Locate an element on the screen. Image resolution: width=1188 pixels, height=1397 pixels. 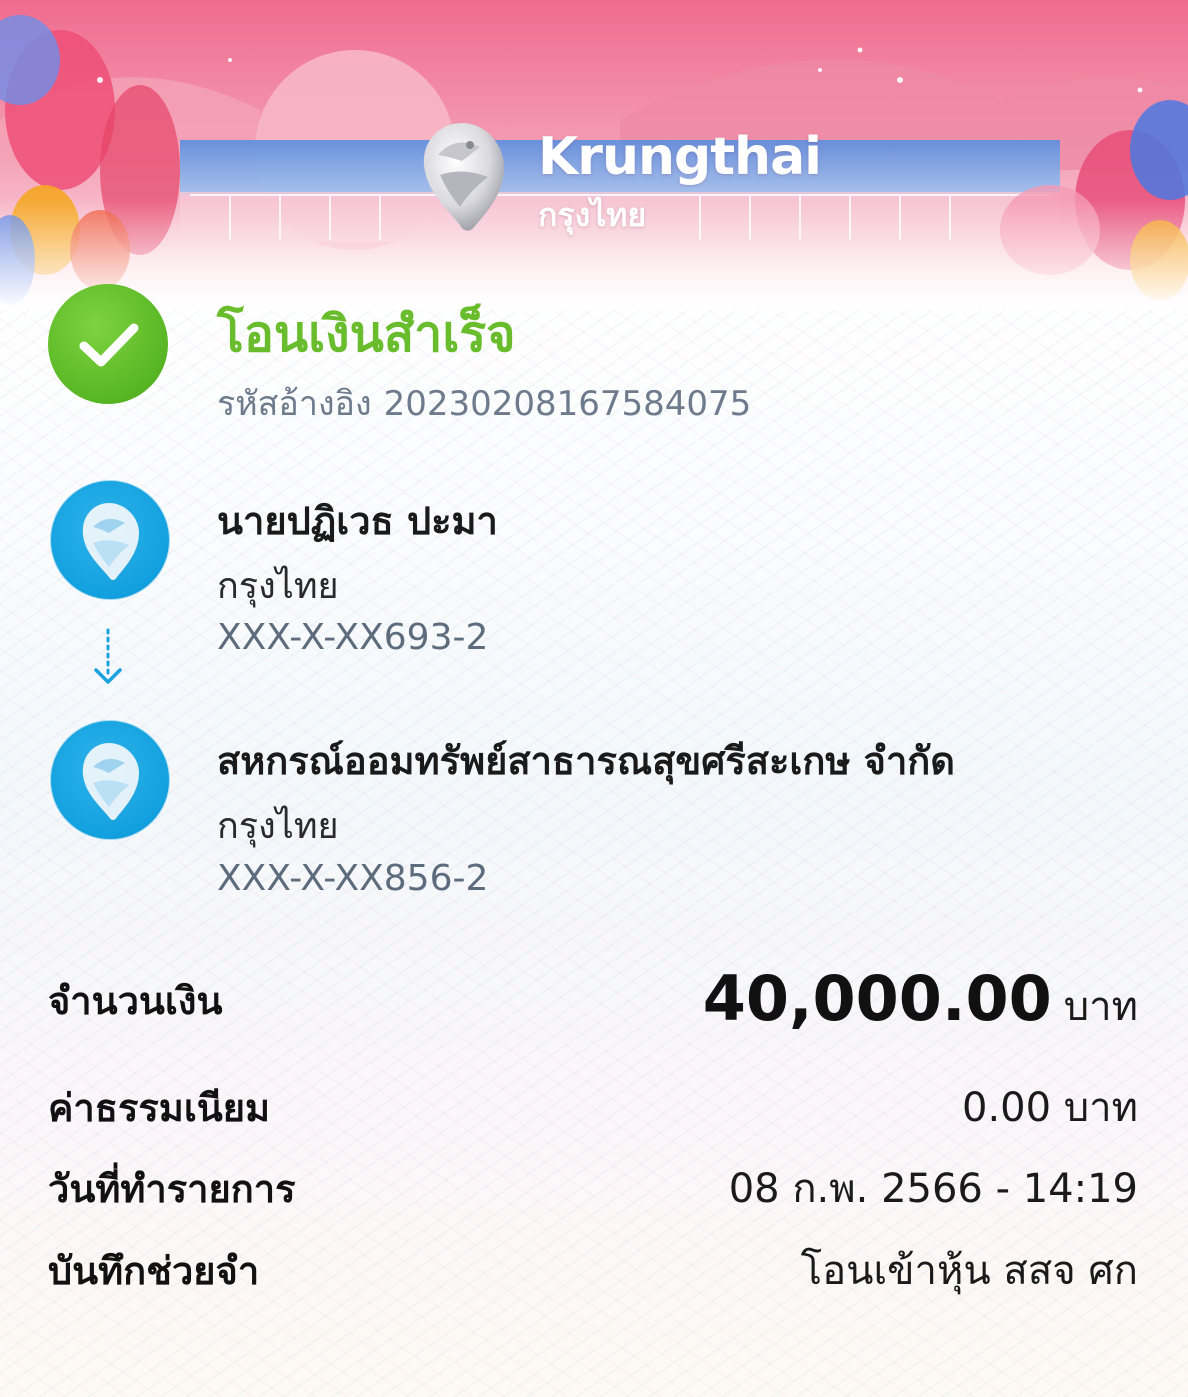
receiver-bank-logo is located at coordinates (110, 780).